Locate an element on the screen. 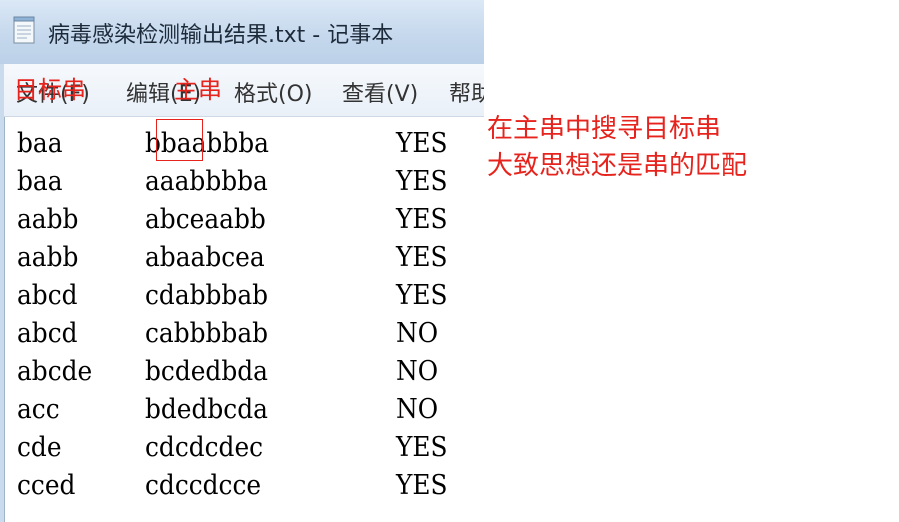  text-line: cced cdccdcce YES is located at coordinates (244, 486).